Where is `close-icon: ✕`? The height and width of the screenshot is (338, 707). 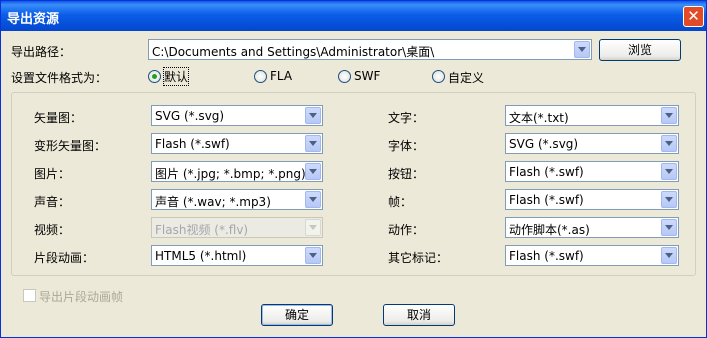
close-icon: ✕ is located at coordinates (693, 16).